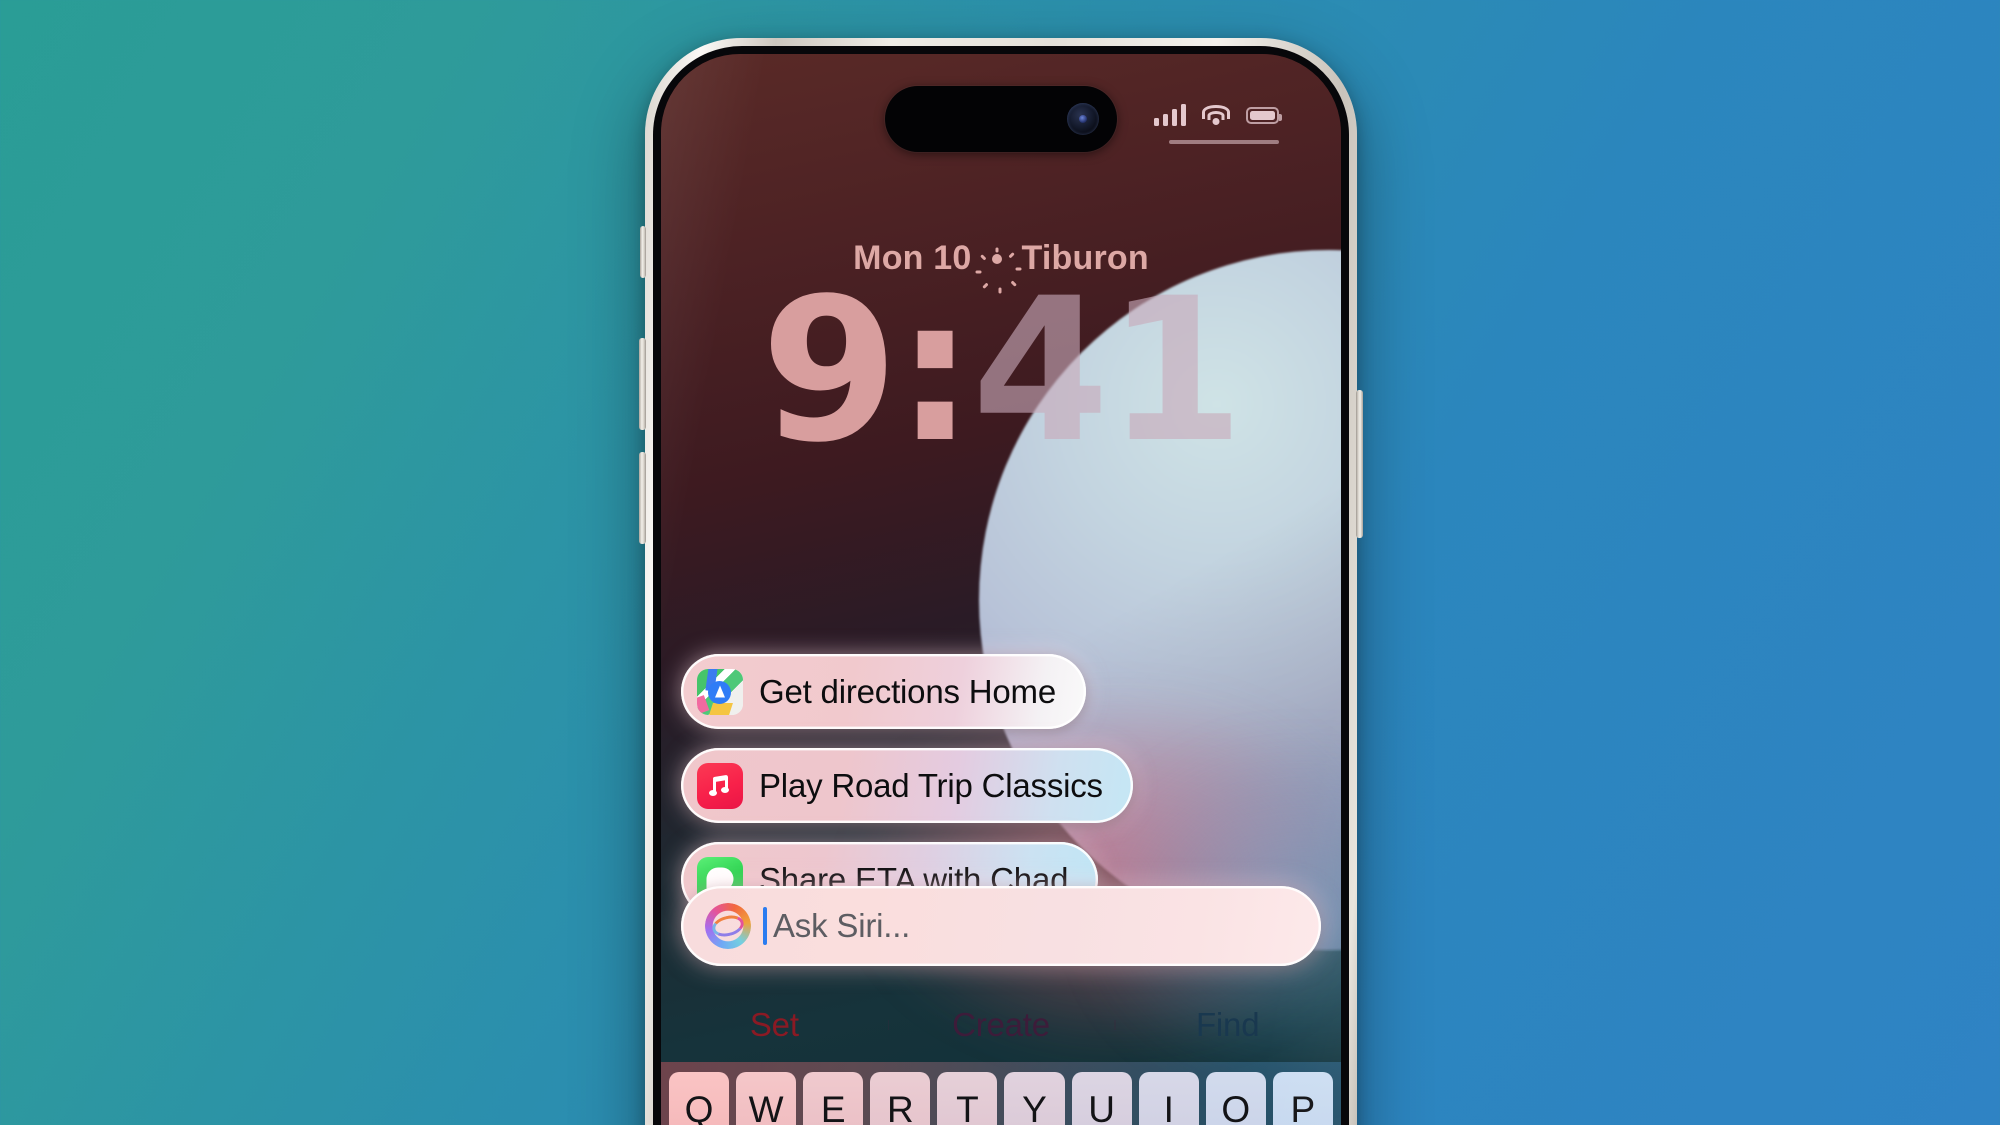  What do you see at coordinates (833, 1098) in the screenshot?
I see `key-e: E` at bounding box center [833, 1098].